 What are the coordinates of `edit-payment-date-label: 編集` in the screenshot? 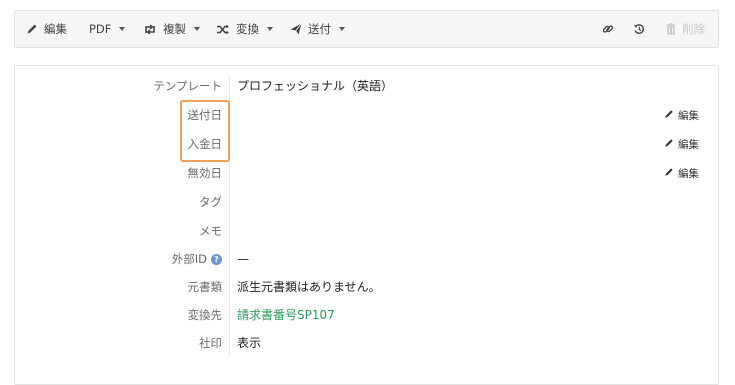 It's located at (688, 144).